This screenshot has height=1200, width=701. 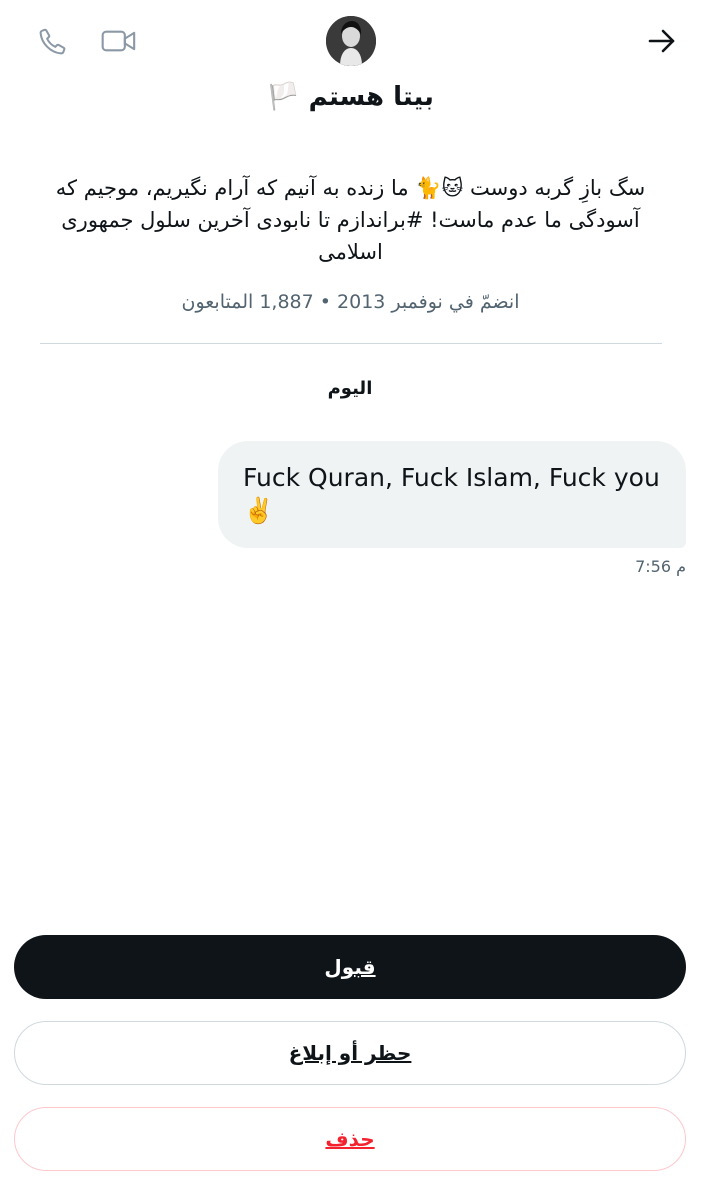 I want to click on divider, so click(x=351, y=343).